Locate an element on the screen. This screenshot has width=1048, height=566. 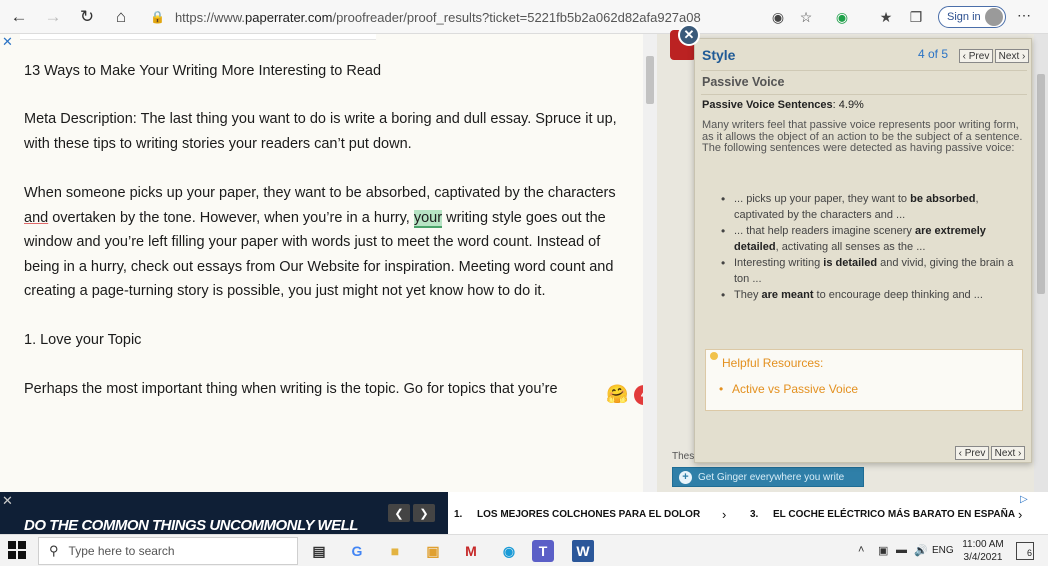
ginger-banner: + Get Ginger everywhere you write is located at coordinates (768, 477).